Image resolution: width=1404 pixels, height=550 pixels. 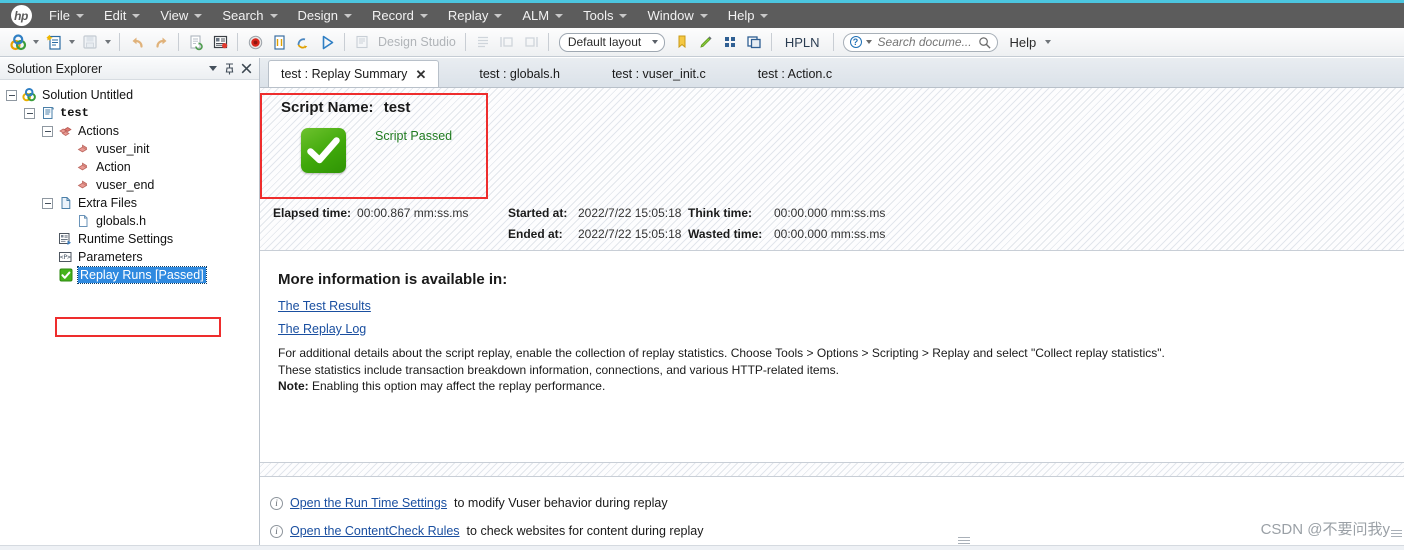 I want to click on menu-item-help: Help, so click(x=747, y=15).